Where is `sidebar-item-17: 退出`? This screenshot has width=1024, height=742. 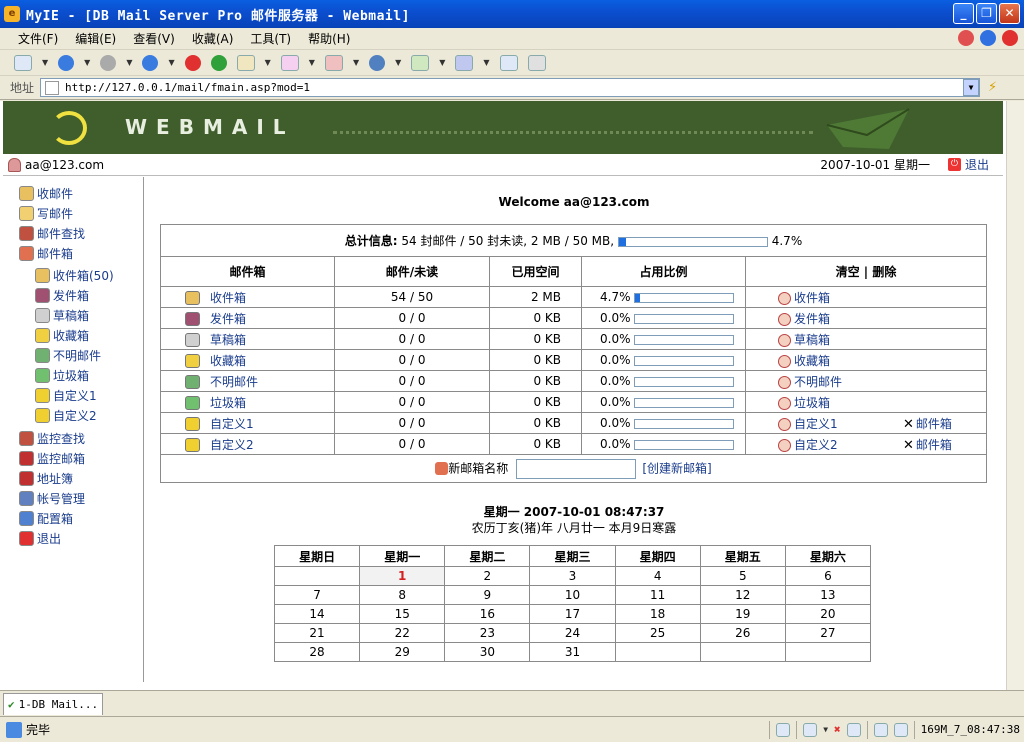
sidebar-item-17: 退出 is located at coordinates (40, 538).